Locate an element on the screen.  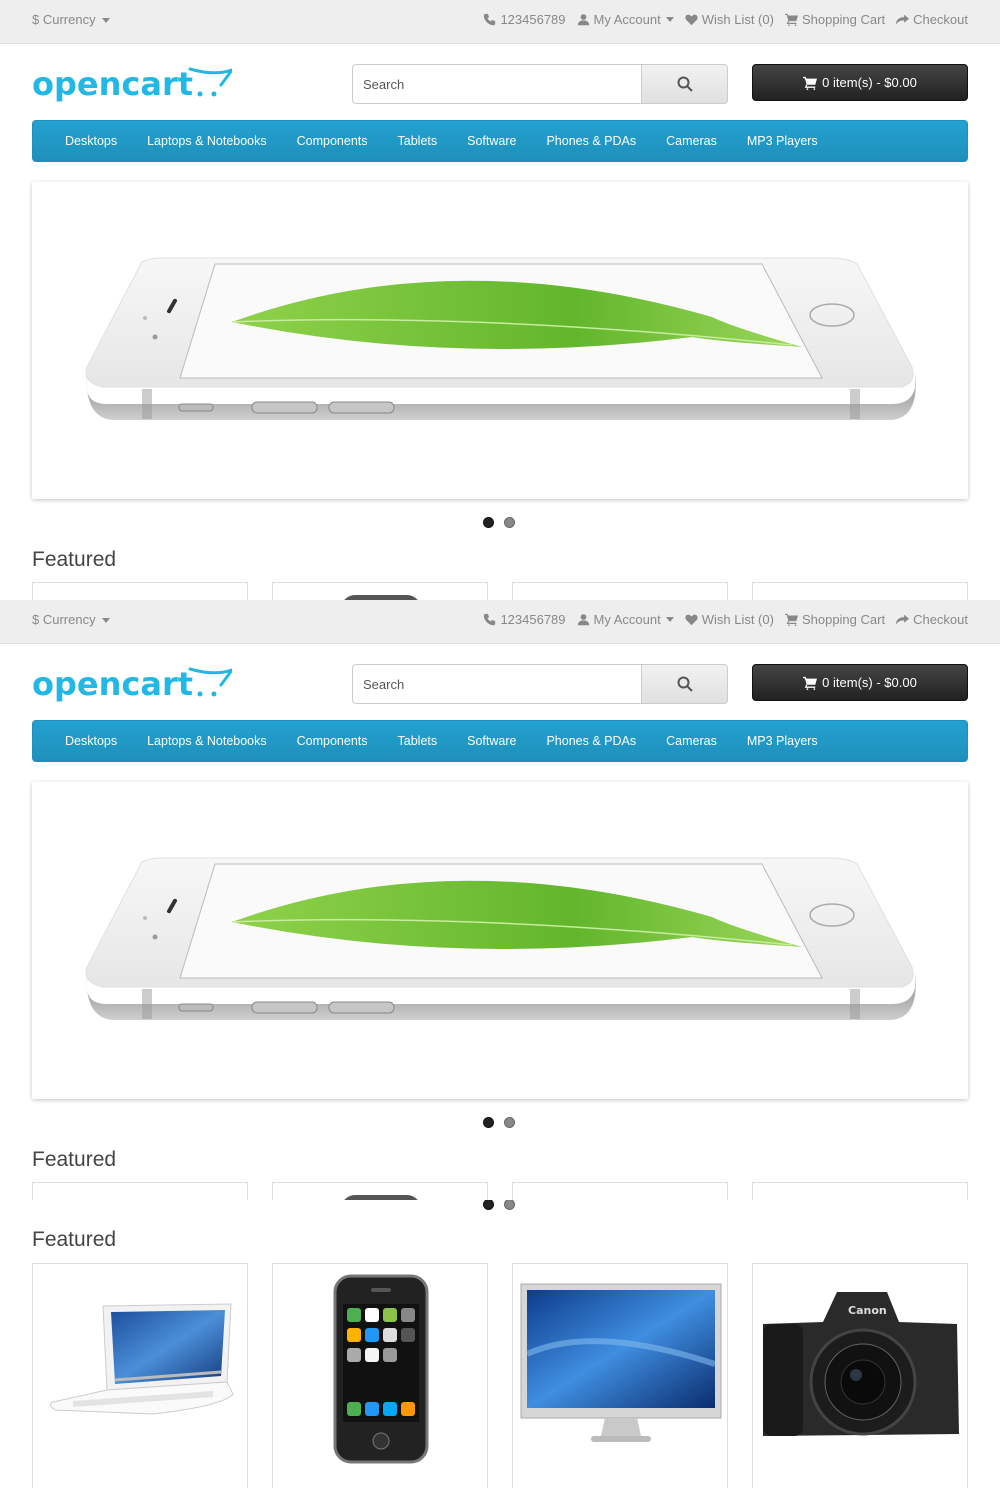
header: opencart 0 item(s) - $0.00 is located at coordinates (500, 82).